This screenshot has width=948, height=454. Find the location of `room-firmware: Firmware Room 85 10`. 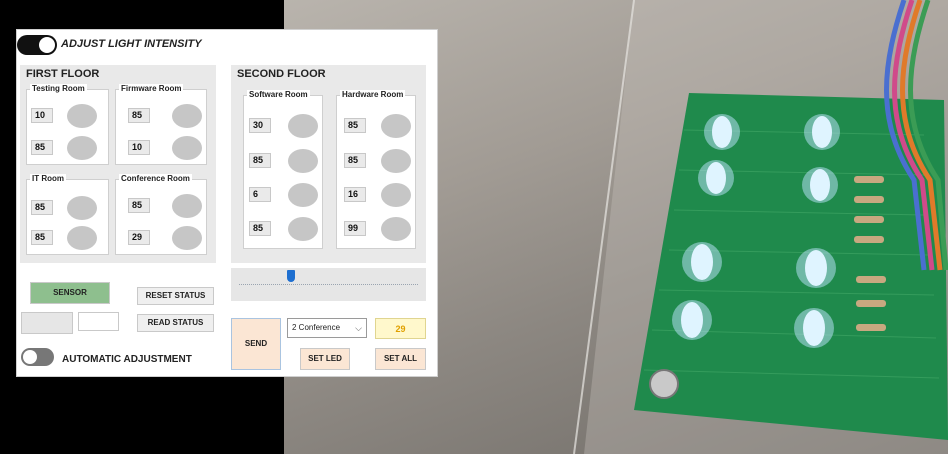

room-firmware: Firmware Room 85 10 is located at coordinates (161, 124).